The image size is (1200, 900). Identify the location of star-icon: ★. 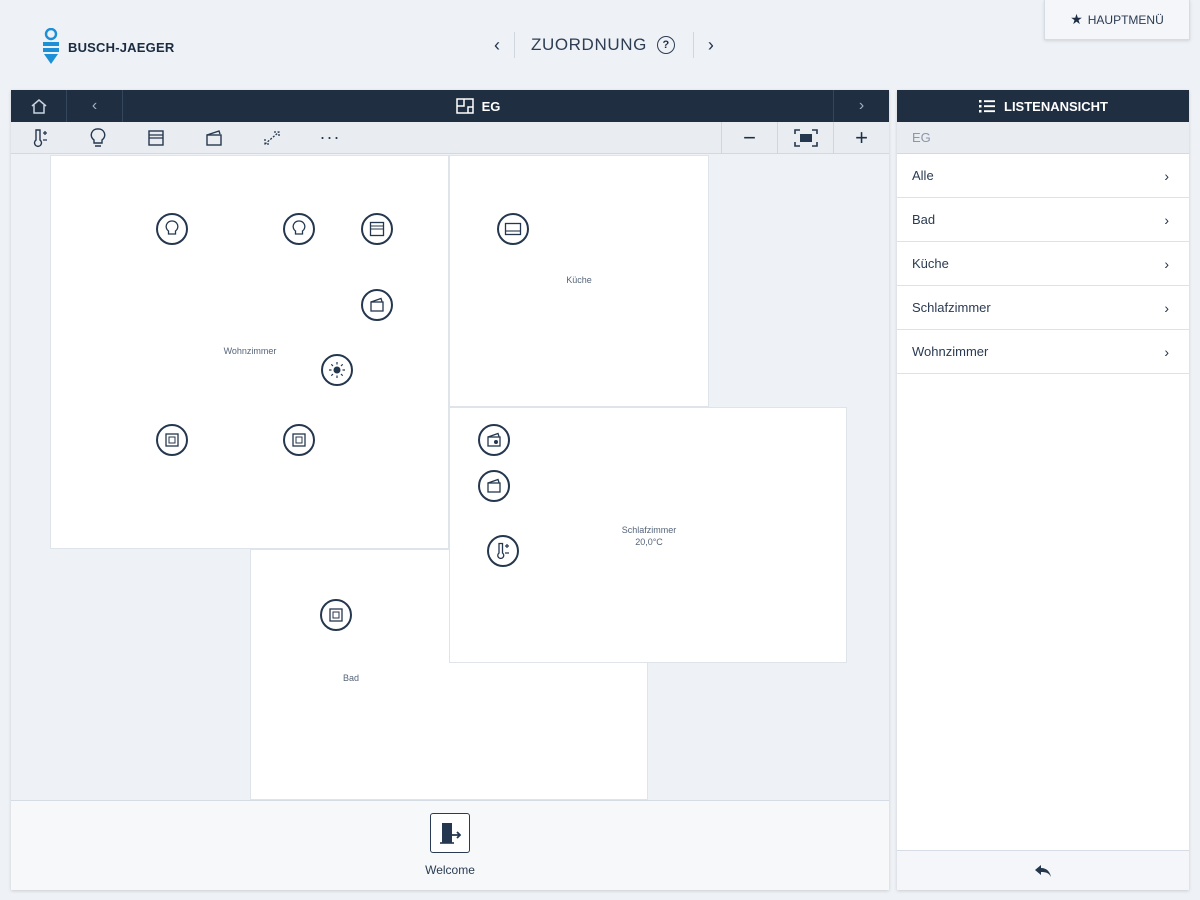
(1076, 19).